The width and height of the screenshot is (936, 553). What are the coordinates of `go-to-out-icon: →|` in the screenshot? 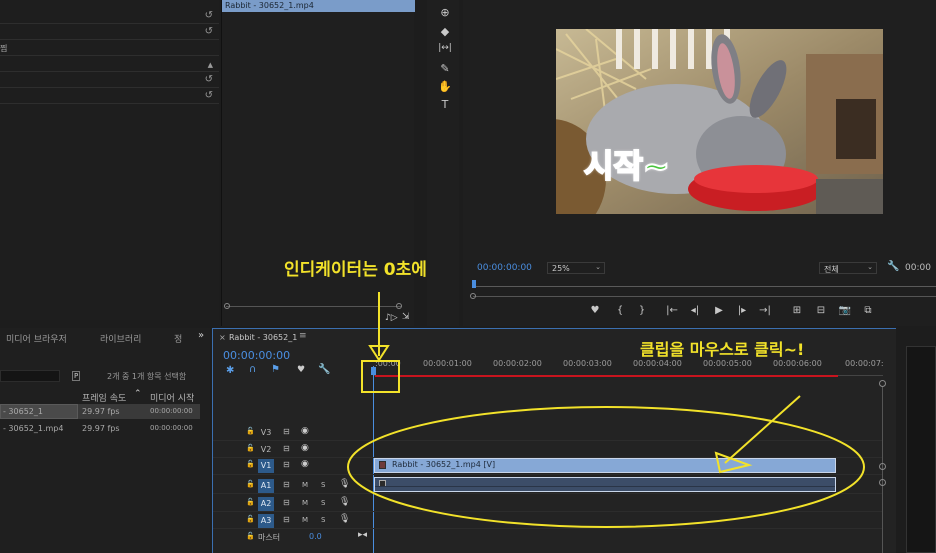 It's located at (765, 310).